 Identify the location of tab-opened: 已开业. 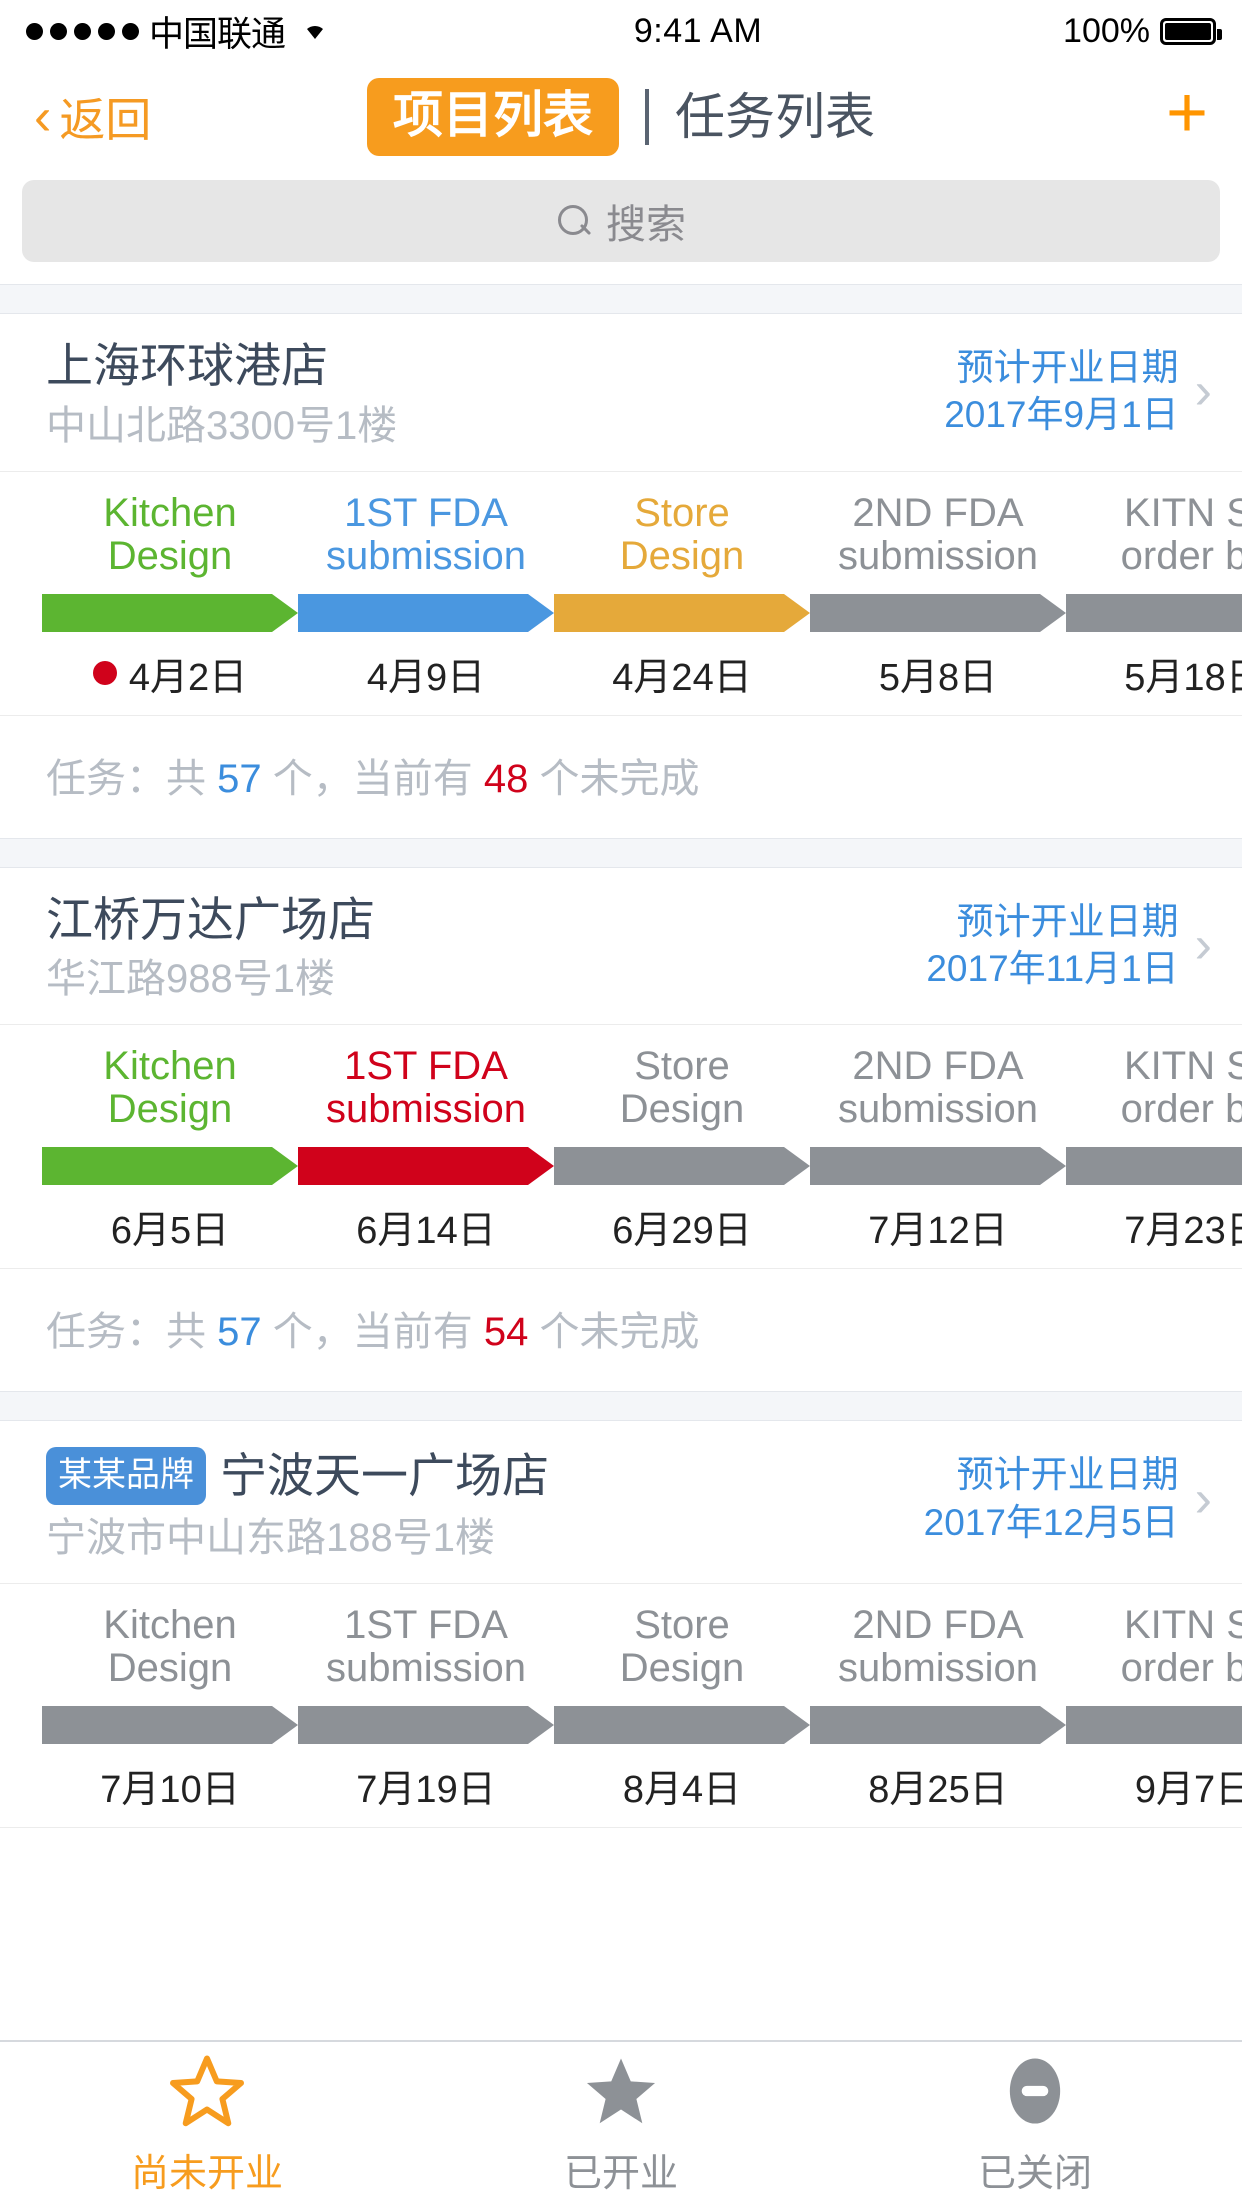
(621, 2125).